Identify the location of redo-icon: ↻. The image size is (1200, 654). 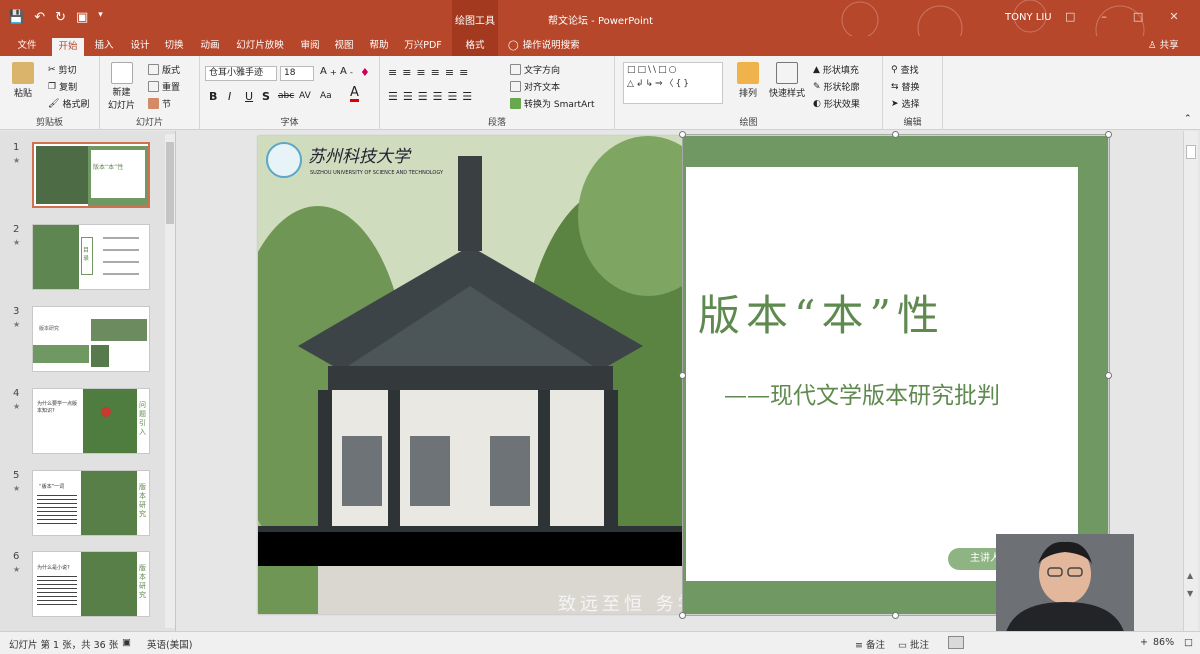
(60, 17).